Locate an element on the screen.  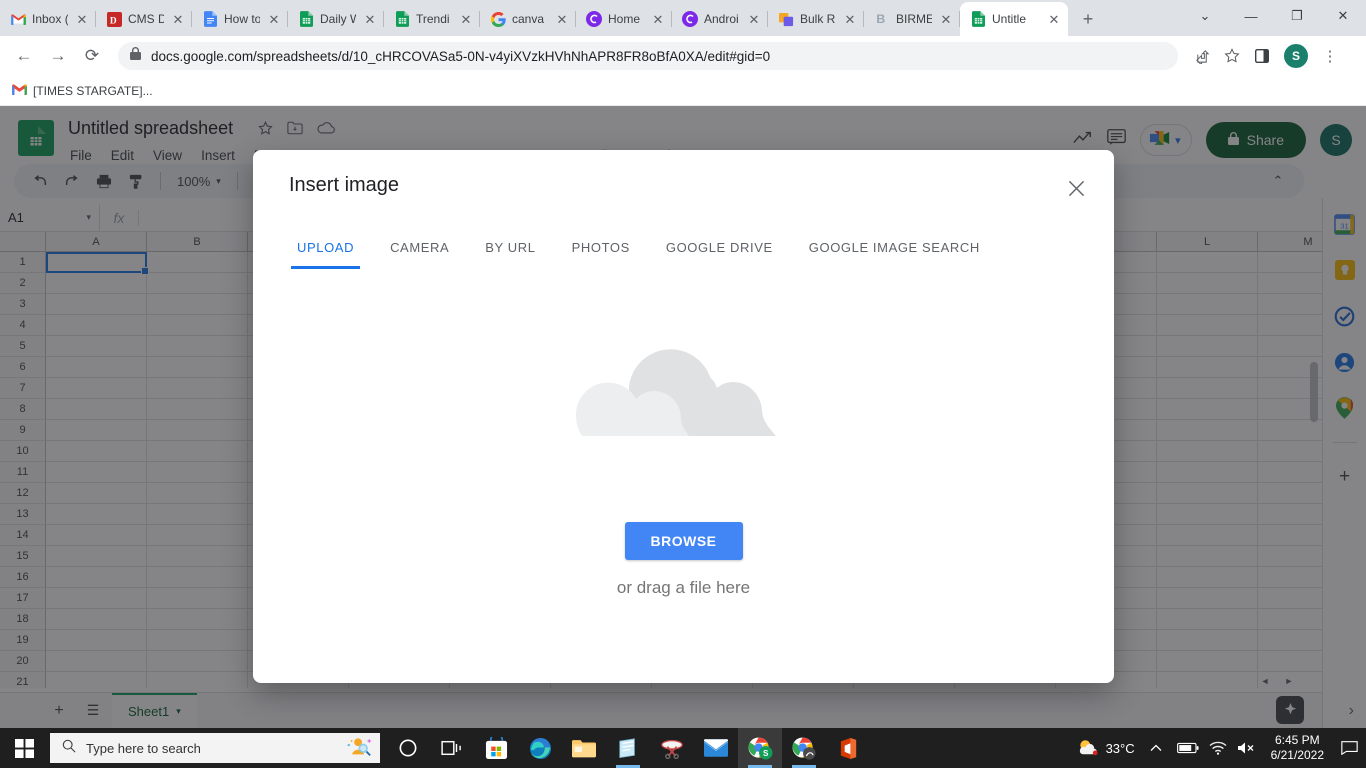
taskbar-cortana-icon is located at coordinates (408, 748).